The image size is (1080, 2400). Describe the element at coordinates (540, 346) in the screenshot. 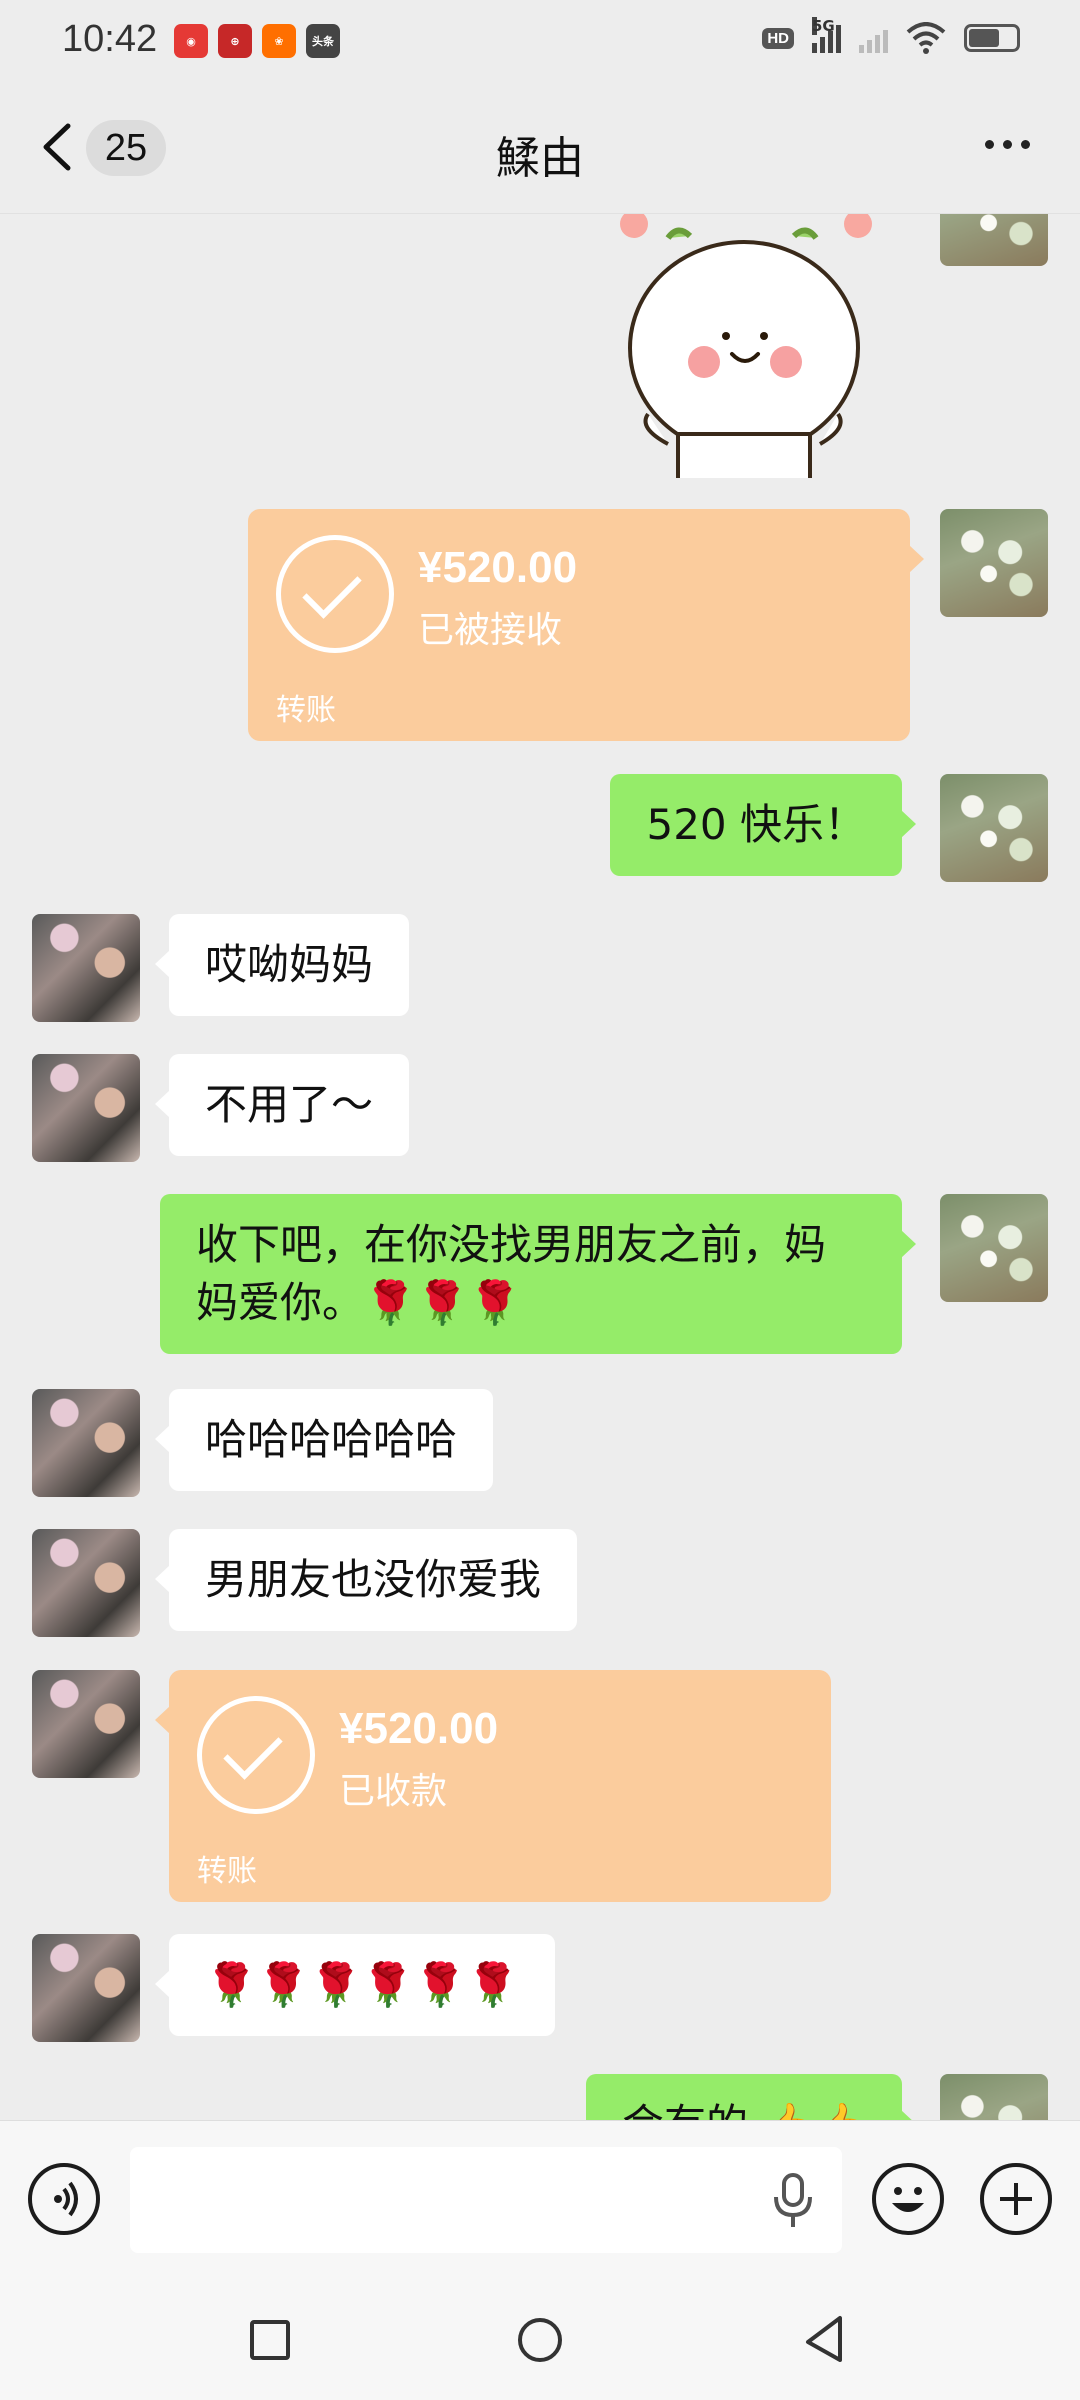

I see `message-row` at that location.